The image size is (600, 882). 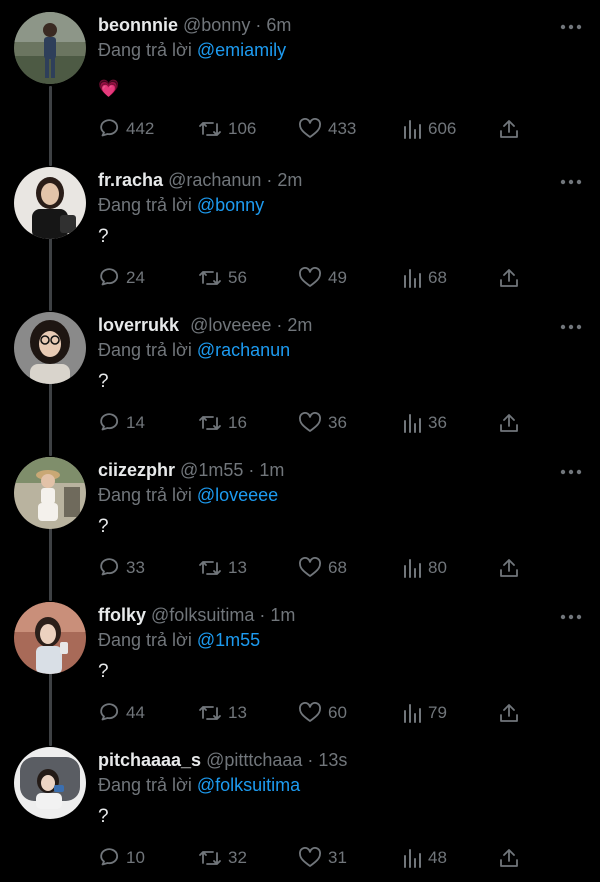 I want to click on retweet-button: 32, so click(x=222, y=858).